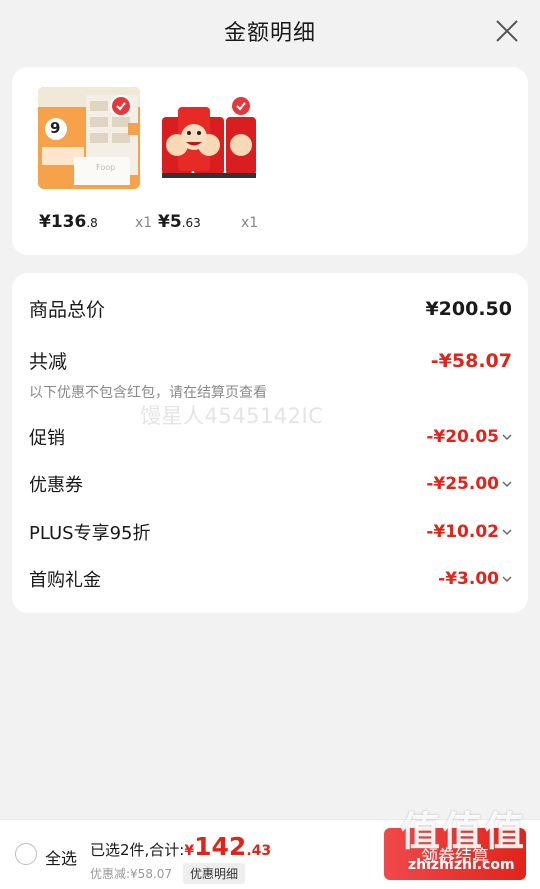  I want to click on total-reduce-value: -¥58.07, so click(471, 360).